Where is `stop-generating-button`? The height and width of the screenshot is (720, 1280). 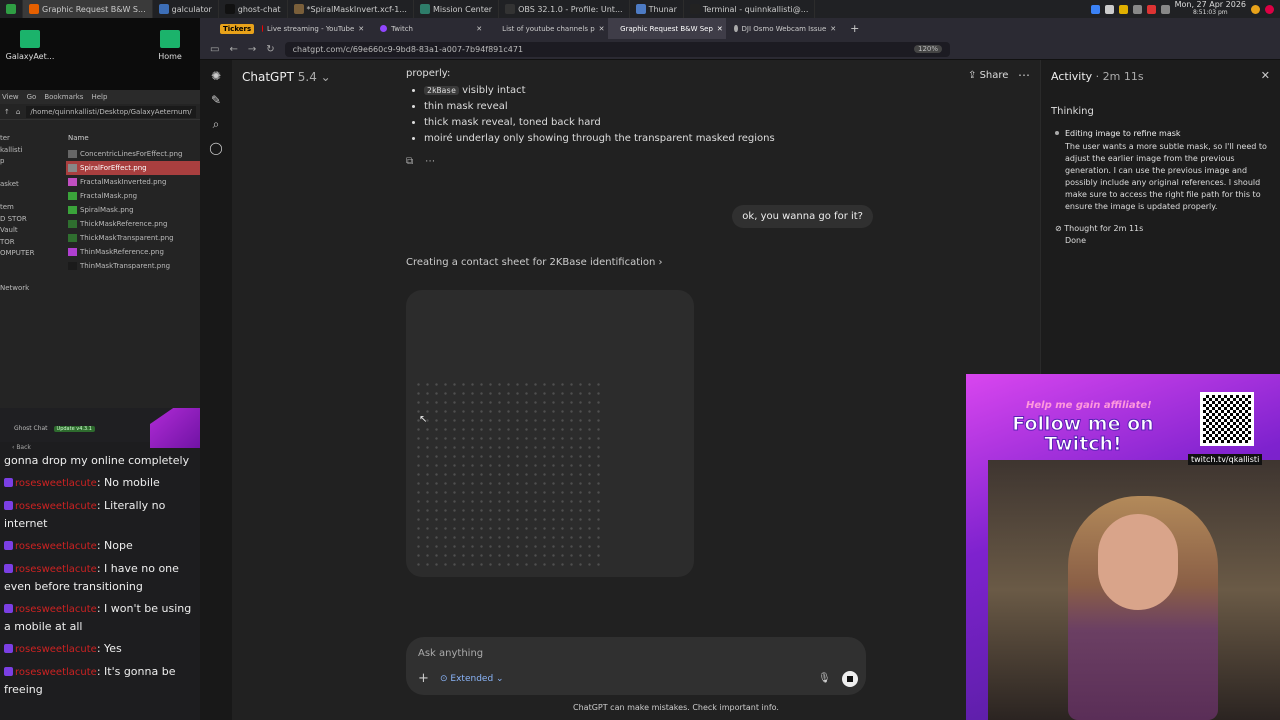
stop-generating-button is located at coordinates (850, 679).